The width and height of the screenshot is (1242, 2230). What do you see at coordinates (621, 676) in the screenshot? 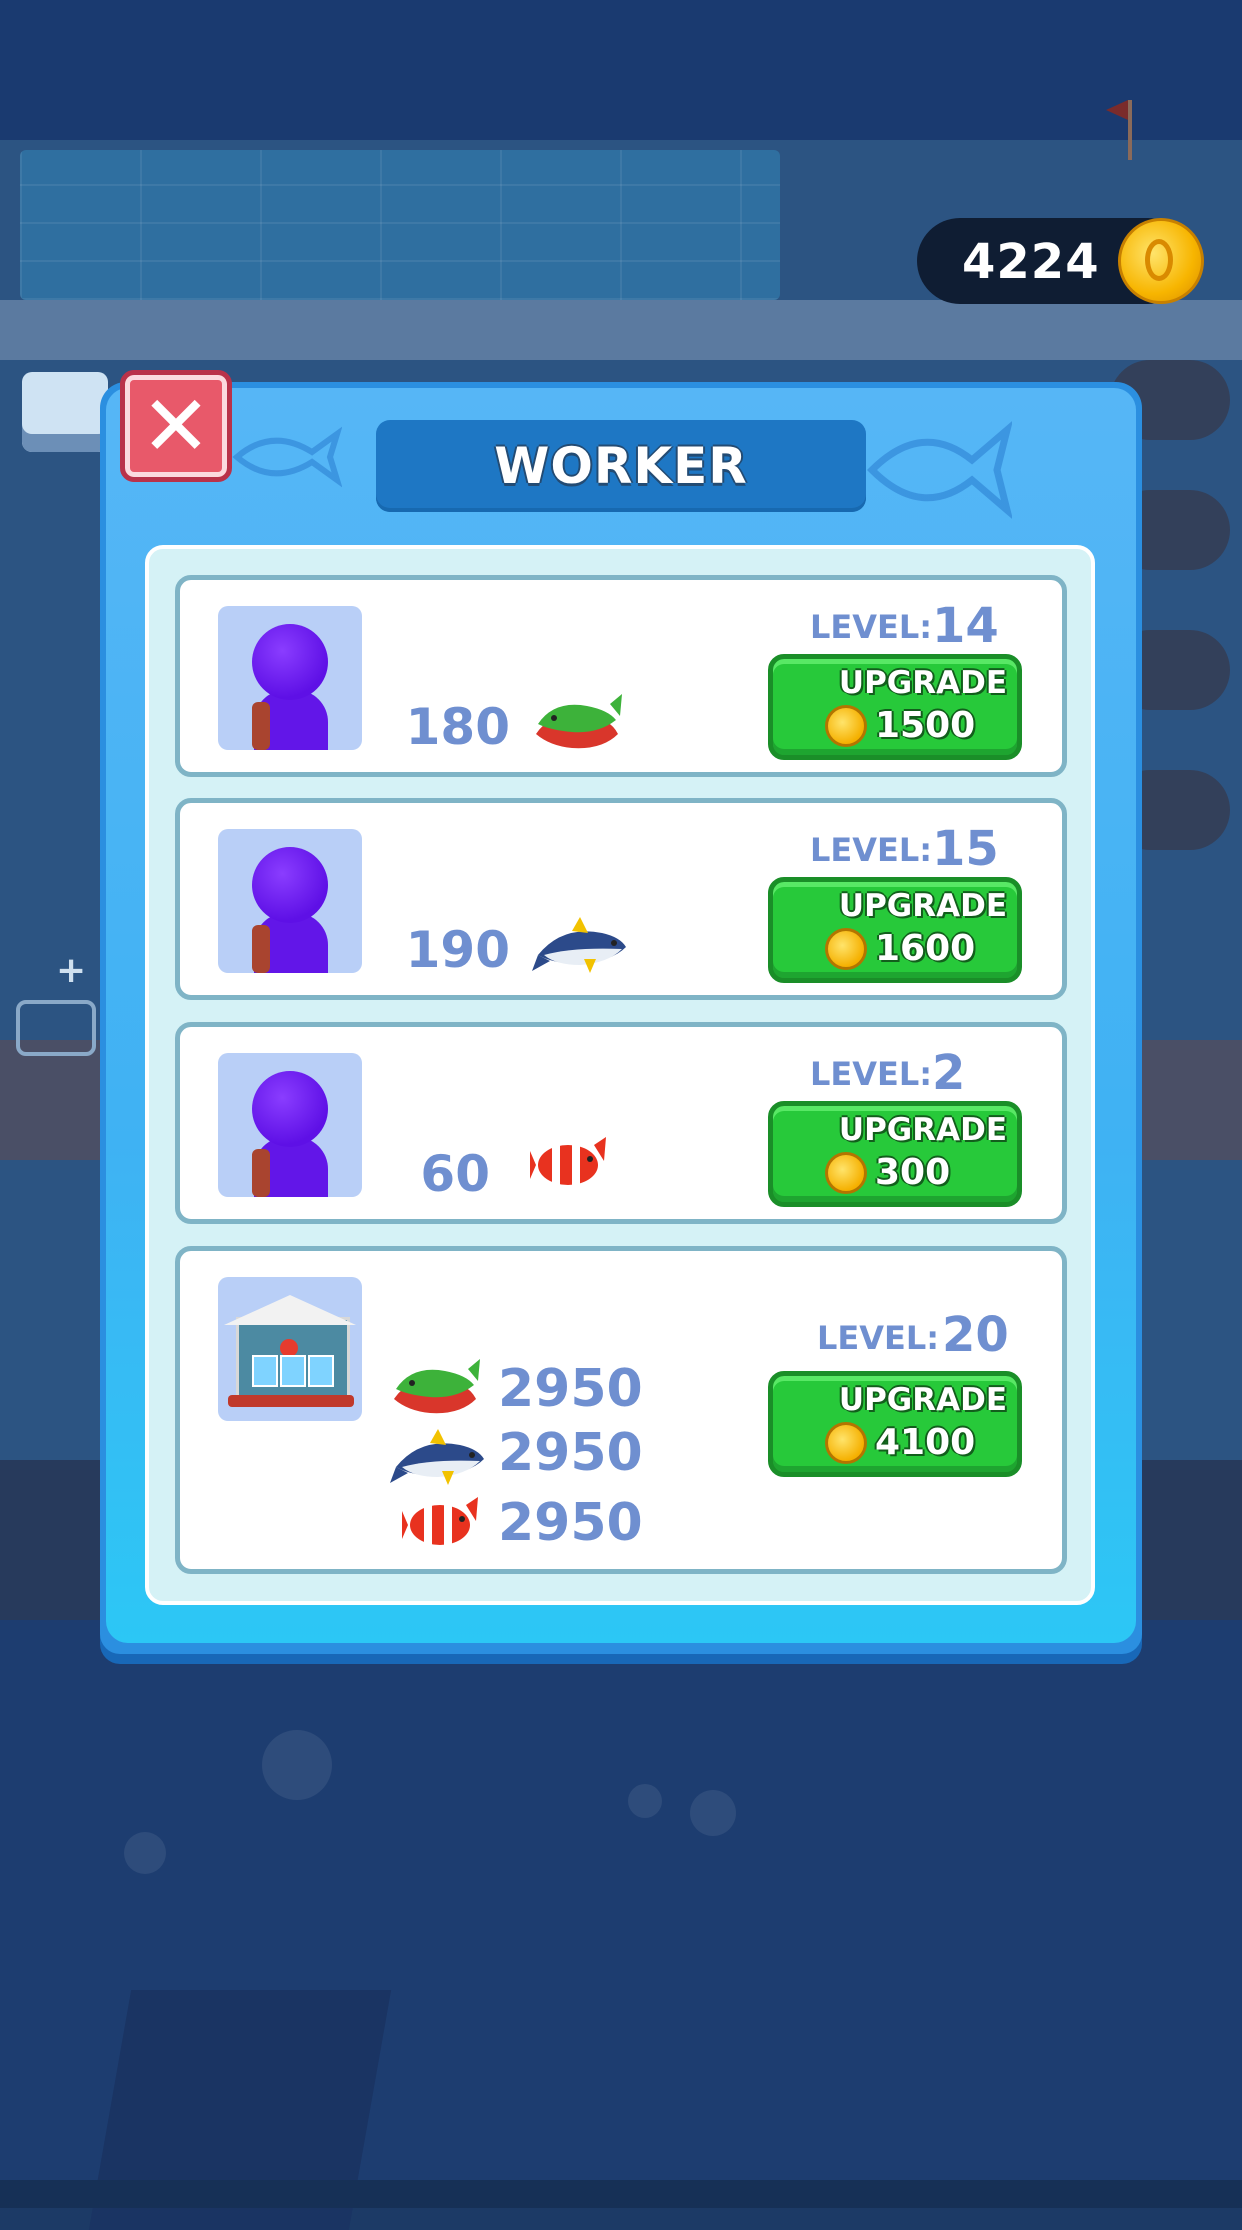
I see `worker-row: 180 LEVEL: 14 UPGRADE 1500` at bounding box center [621, 676].